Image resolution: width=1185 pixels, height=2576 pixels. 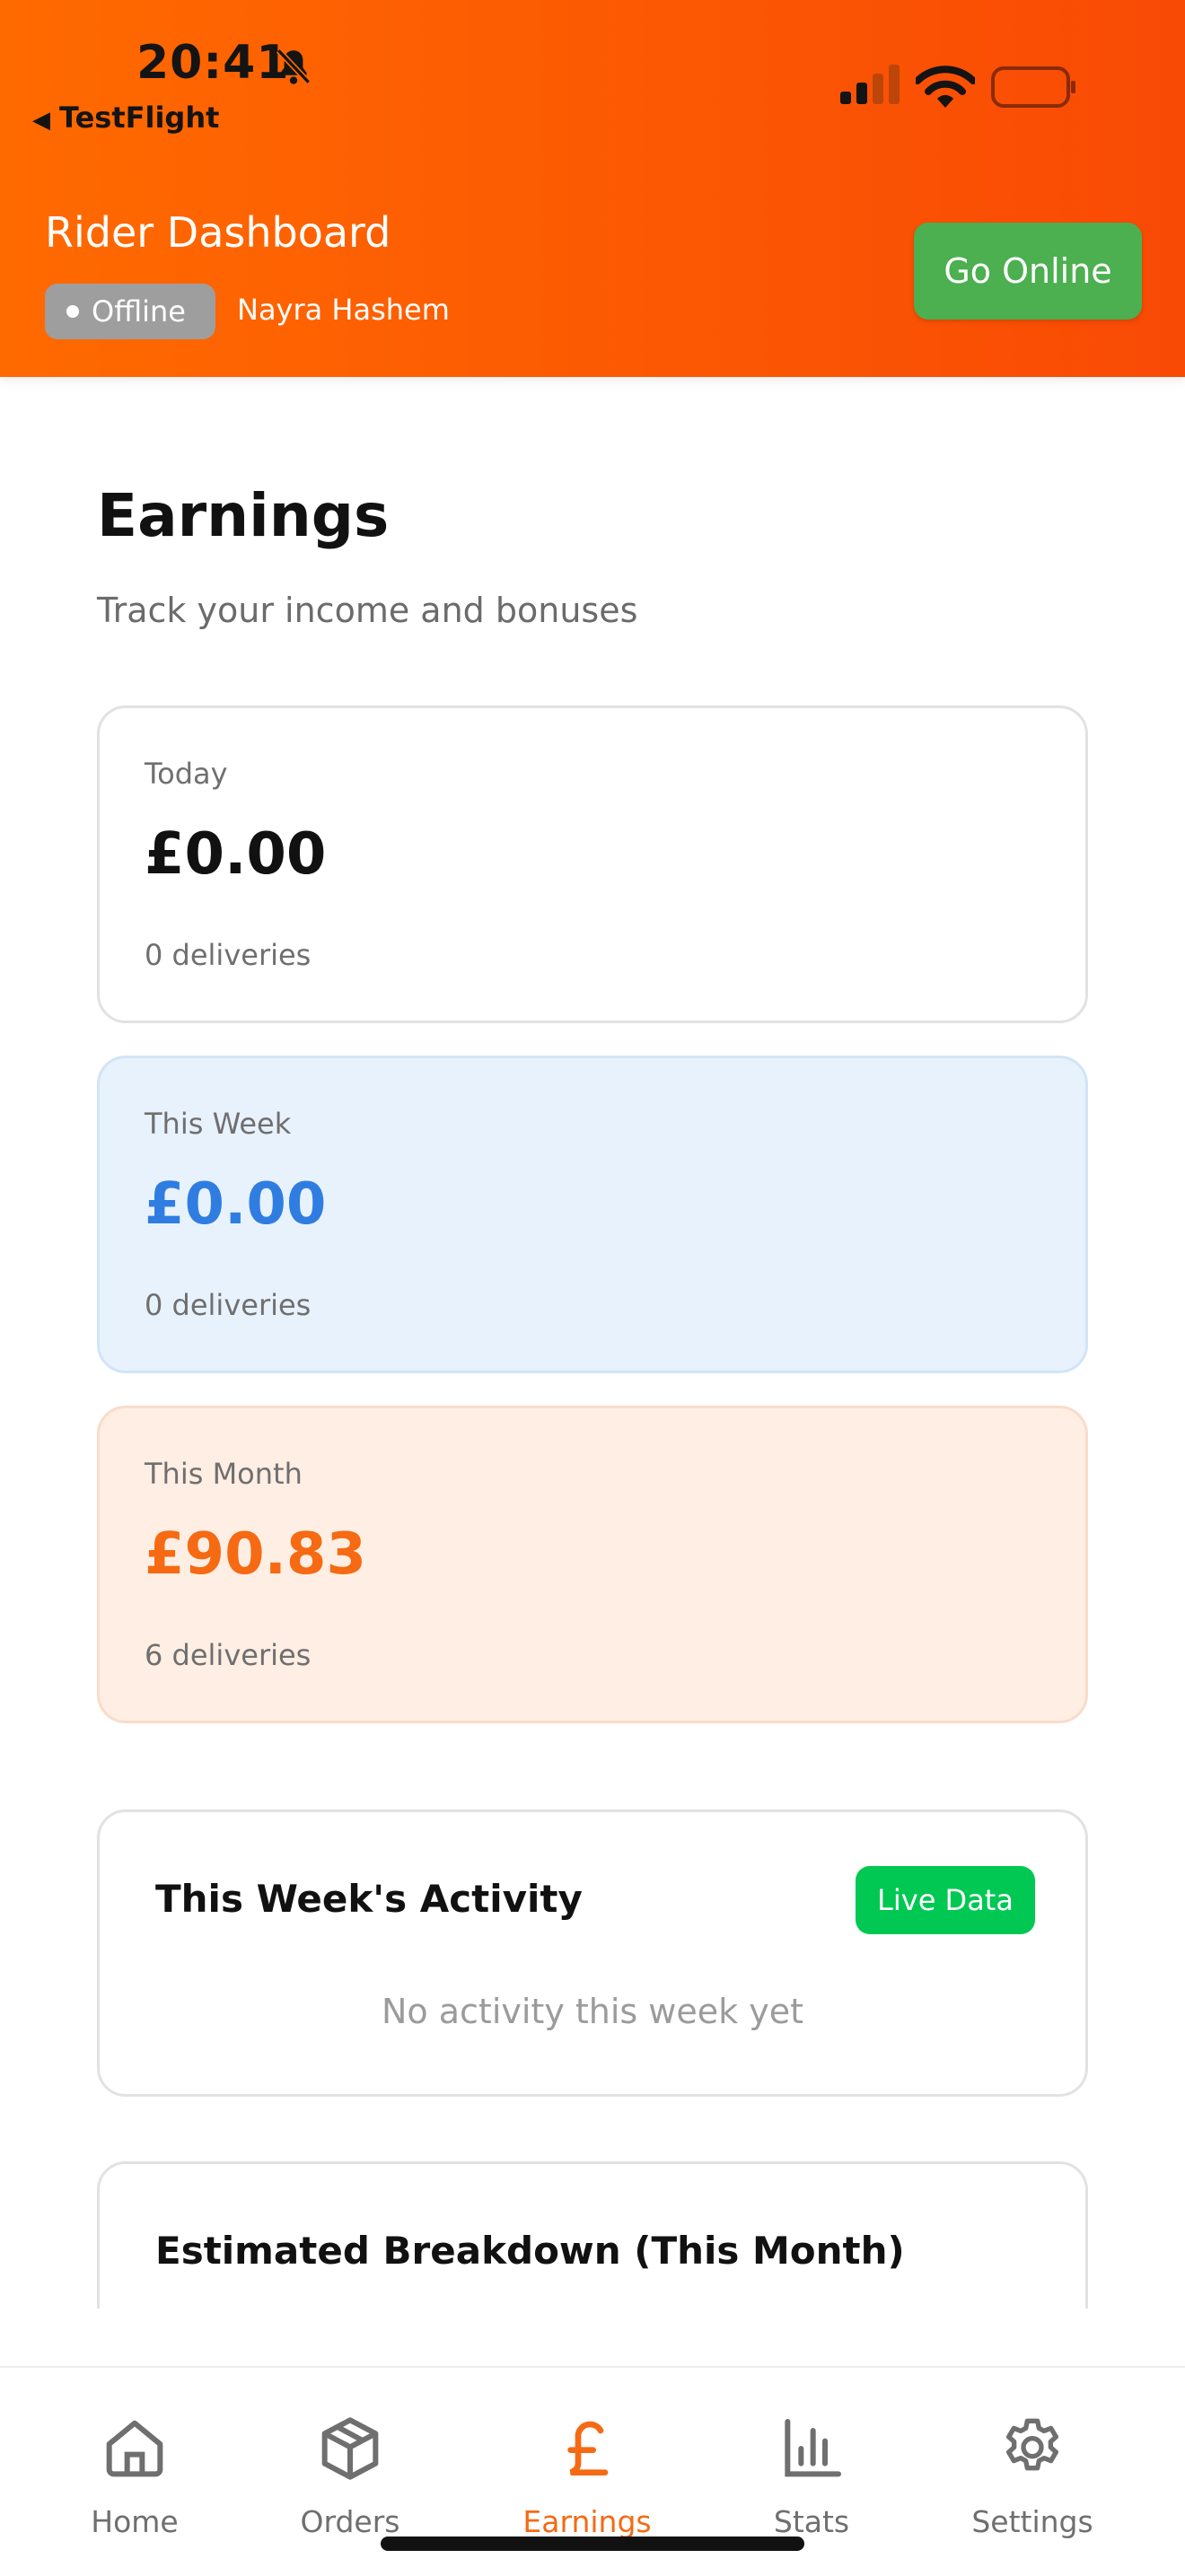 What do you see at coordinates (945, 87) in the screenshot?
I see `wifi-icon` at bounding box center [945, 87].